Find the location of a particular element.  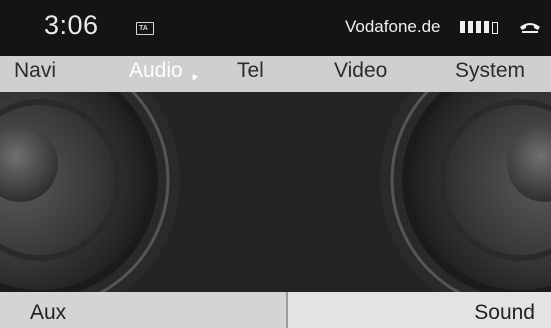

aux-button-label: Aux is located at coordinates (48, 312).